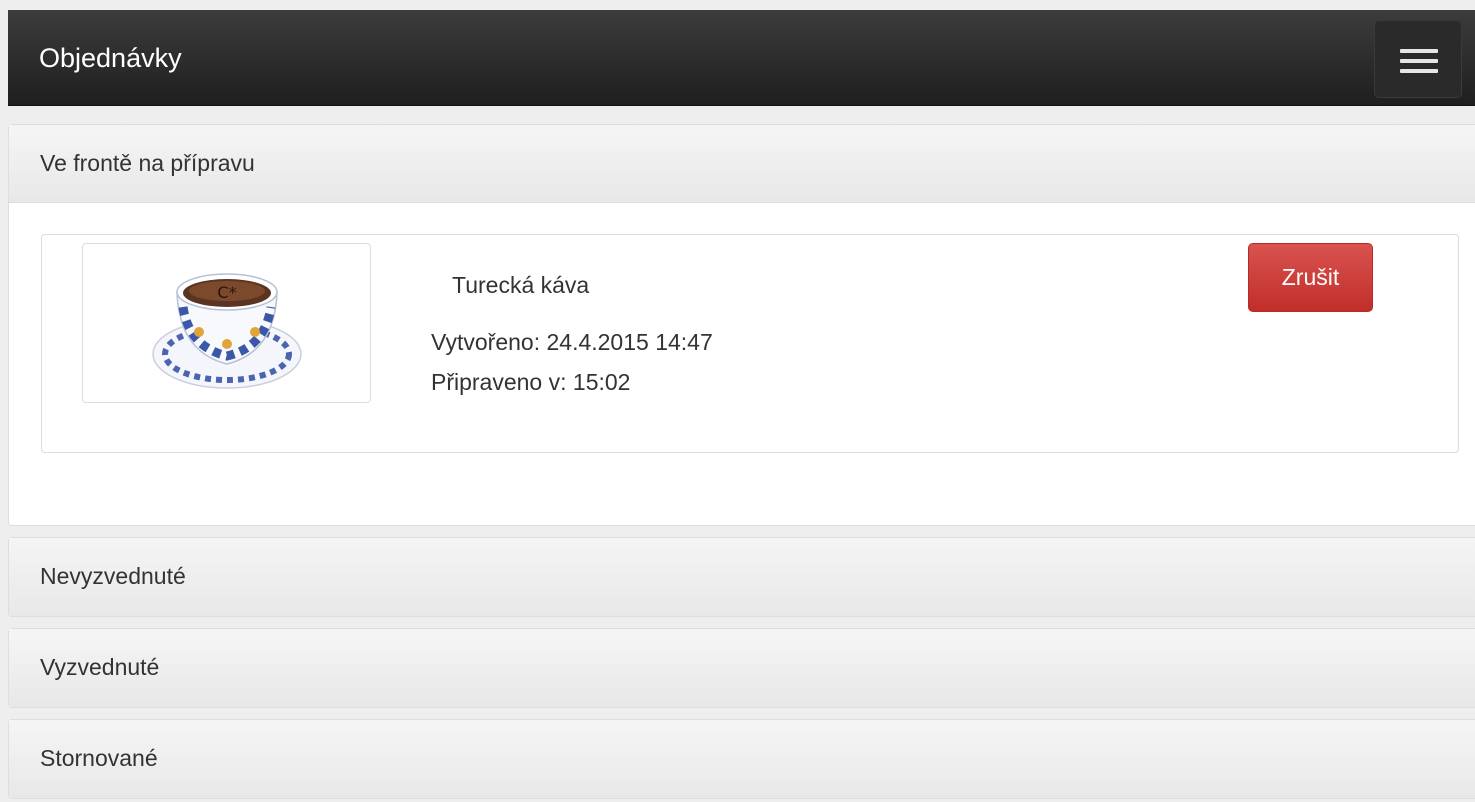 The width and height of the screenshot is (1475, 802). Describe the element at coordinates (742, 164) in the screenshot. I see `panel-heading-queue: Ve frontě na přípravu` at that location.